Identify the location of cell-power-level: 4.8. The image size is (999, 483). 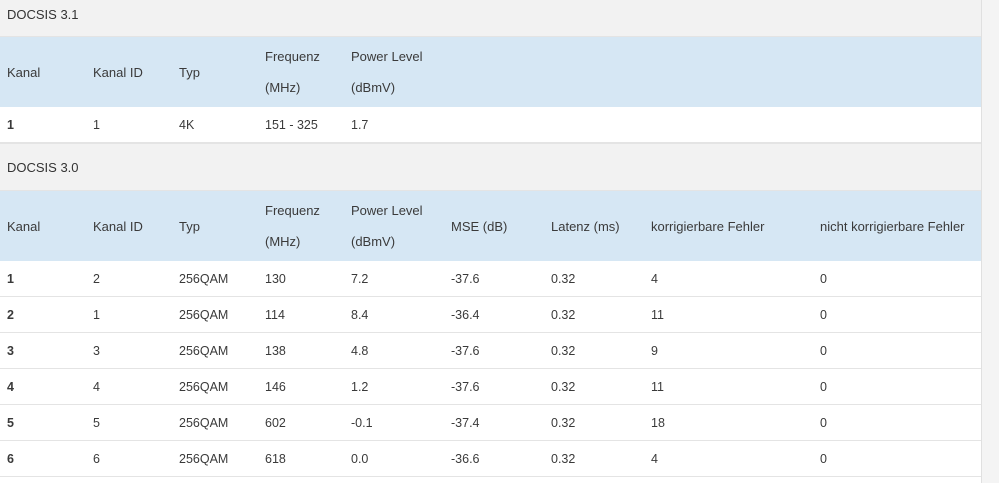
(394, 350).